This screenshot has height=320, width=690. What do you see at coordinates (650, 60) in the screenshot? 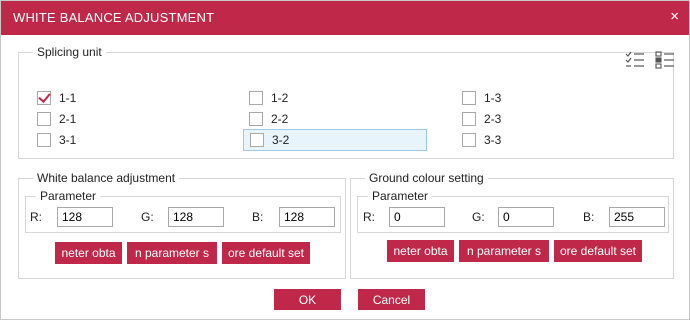
I see `view-toggle-group` at bounding box center [650, 60].